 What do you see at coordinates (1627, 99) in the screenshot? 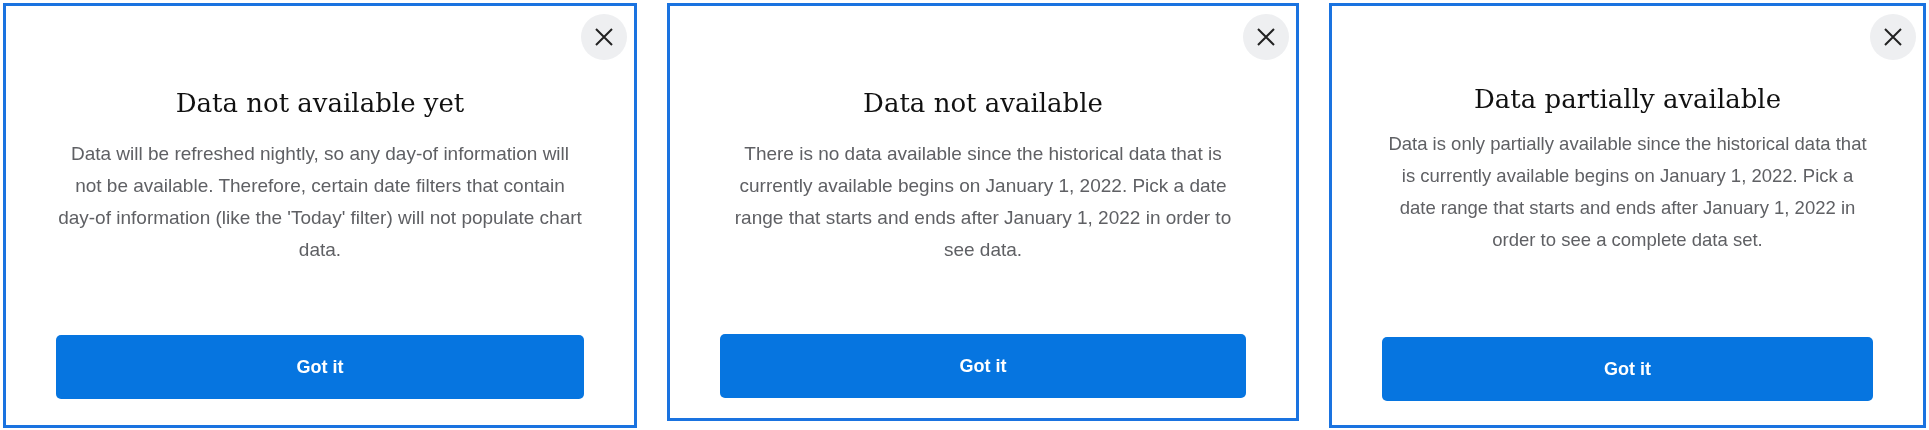
I see `dialog-title: Data partially available` at bounding box center [1627, 99].